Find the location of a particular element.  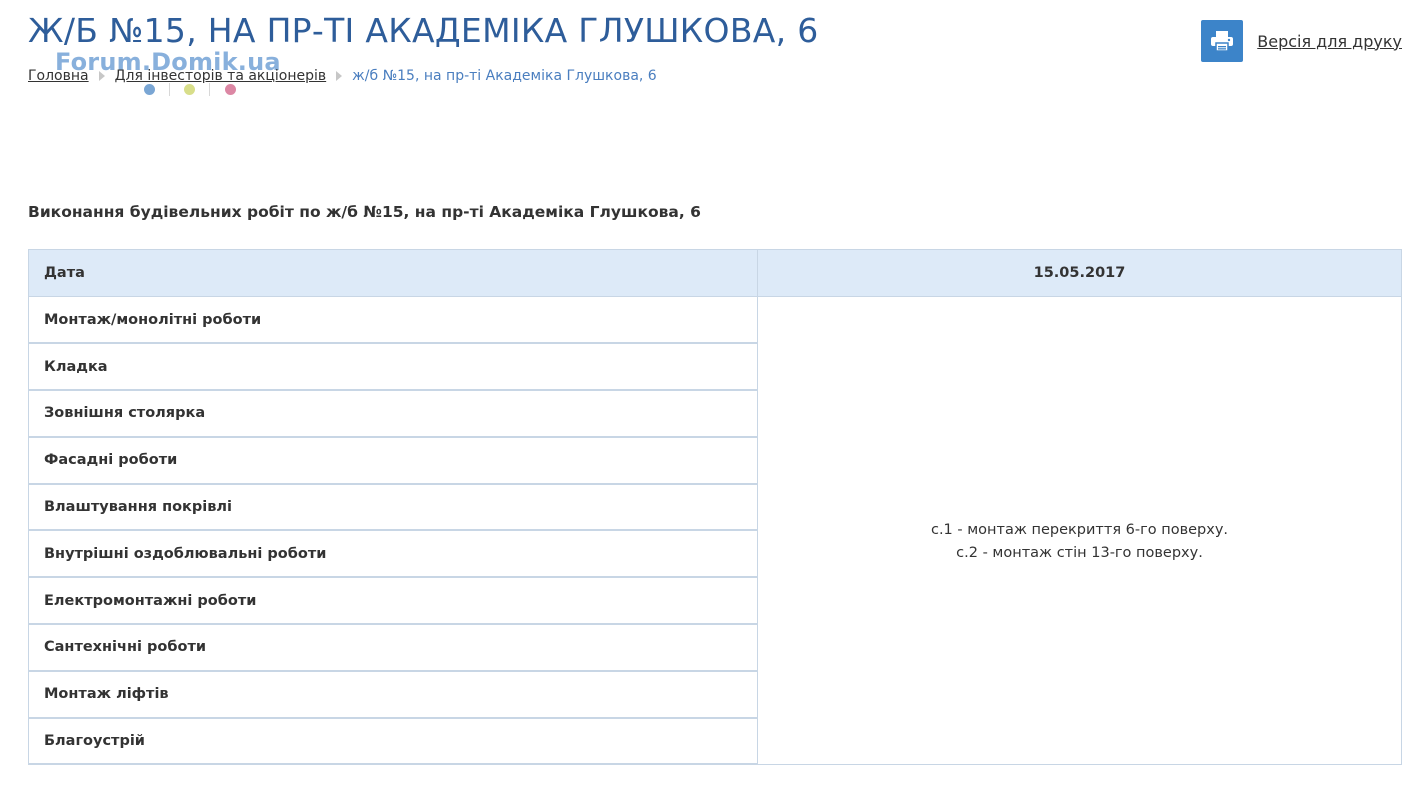

work-type-label: Влаштування покрівлі is located at coordinates (393, 507).